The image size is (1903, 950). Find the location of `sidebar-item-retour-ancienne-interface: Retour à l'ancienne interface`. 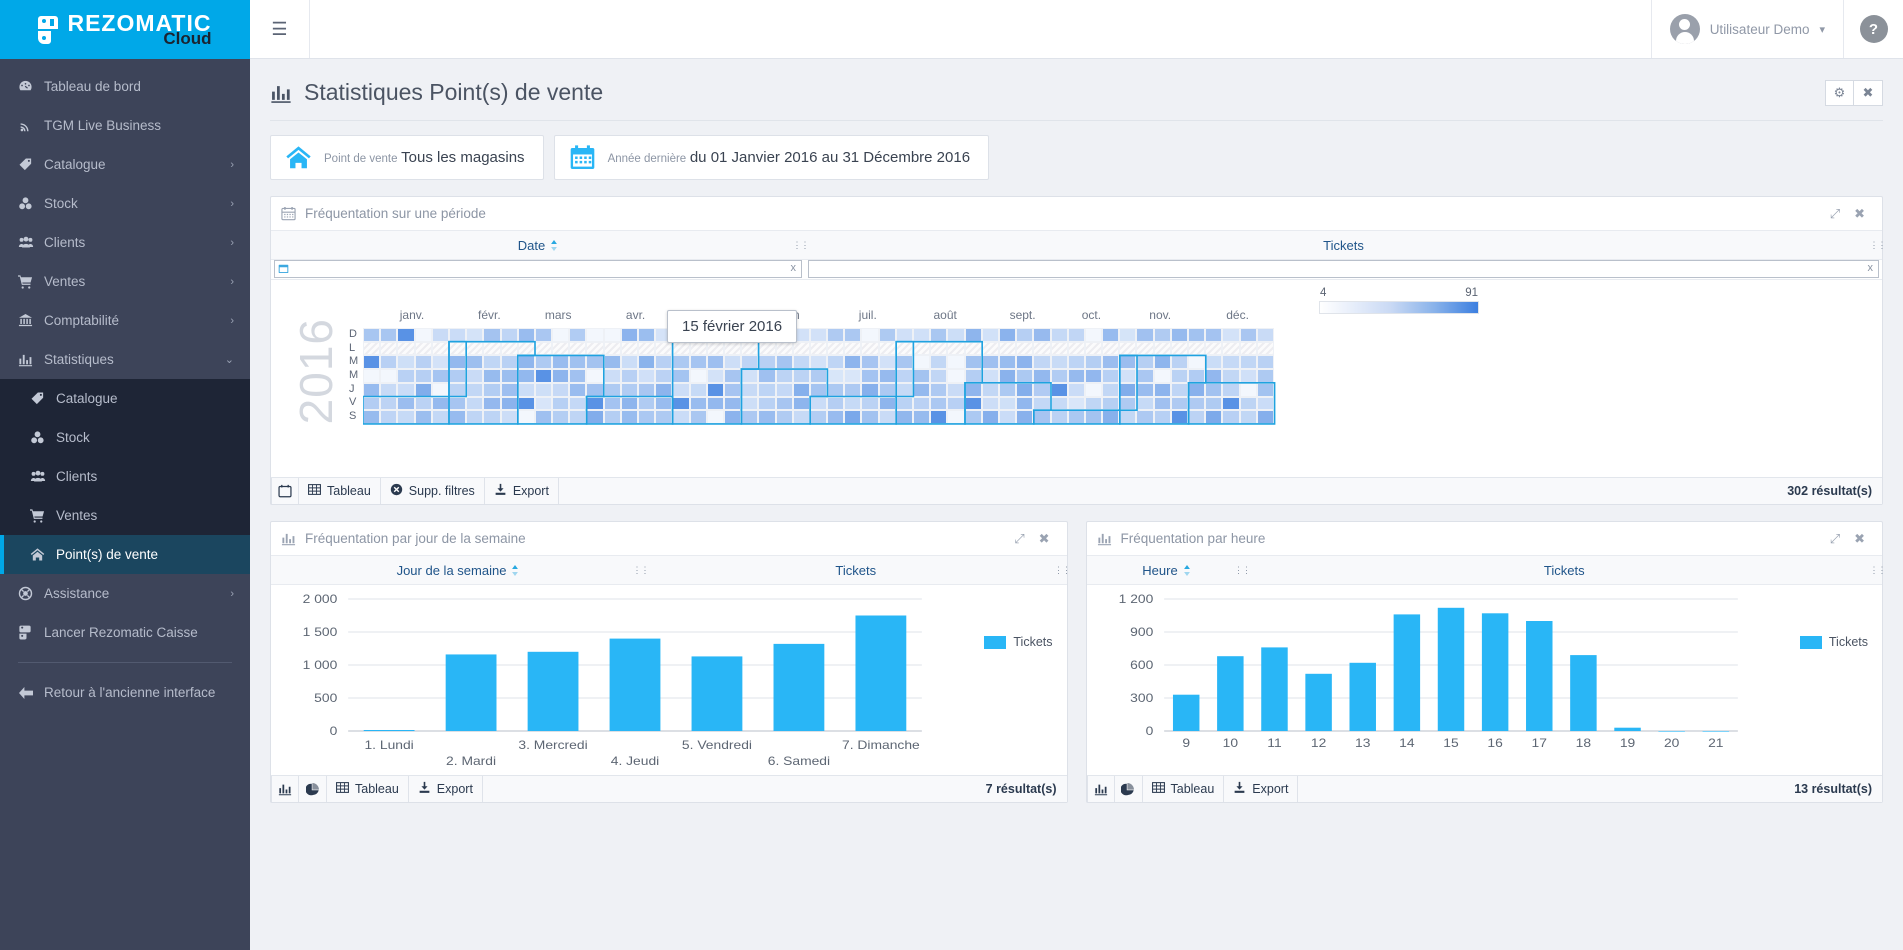

sidebar-item-retour-ancienne-interface: Retour à l'ancienne interface is located at coordinates (125, 692).